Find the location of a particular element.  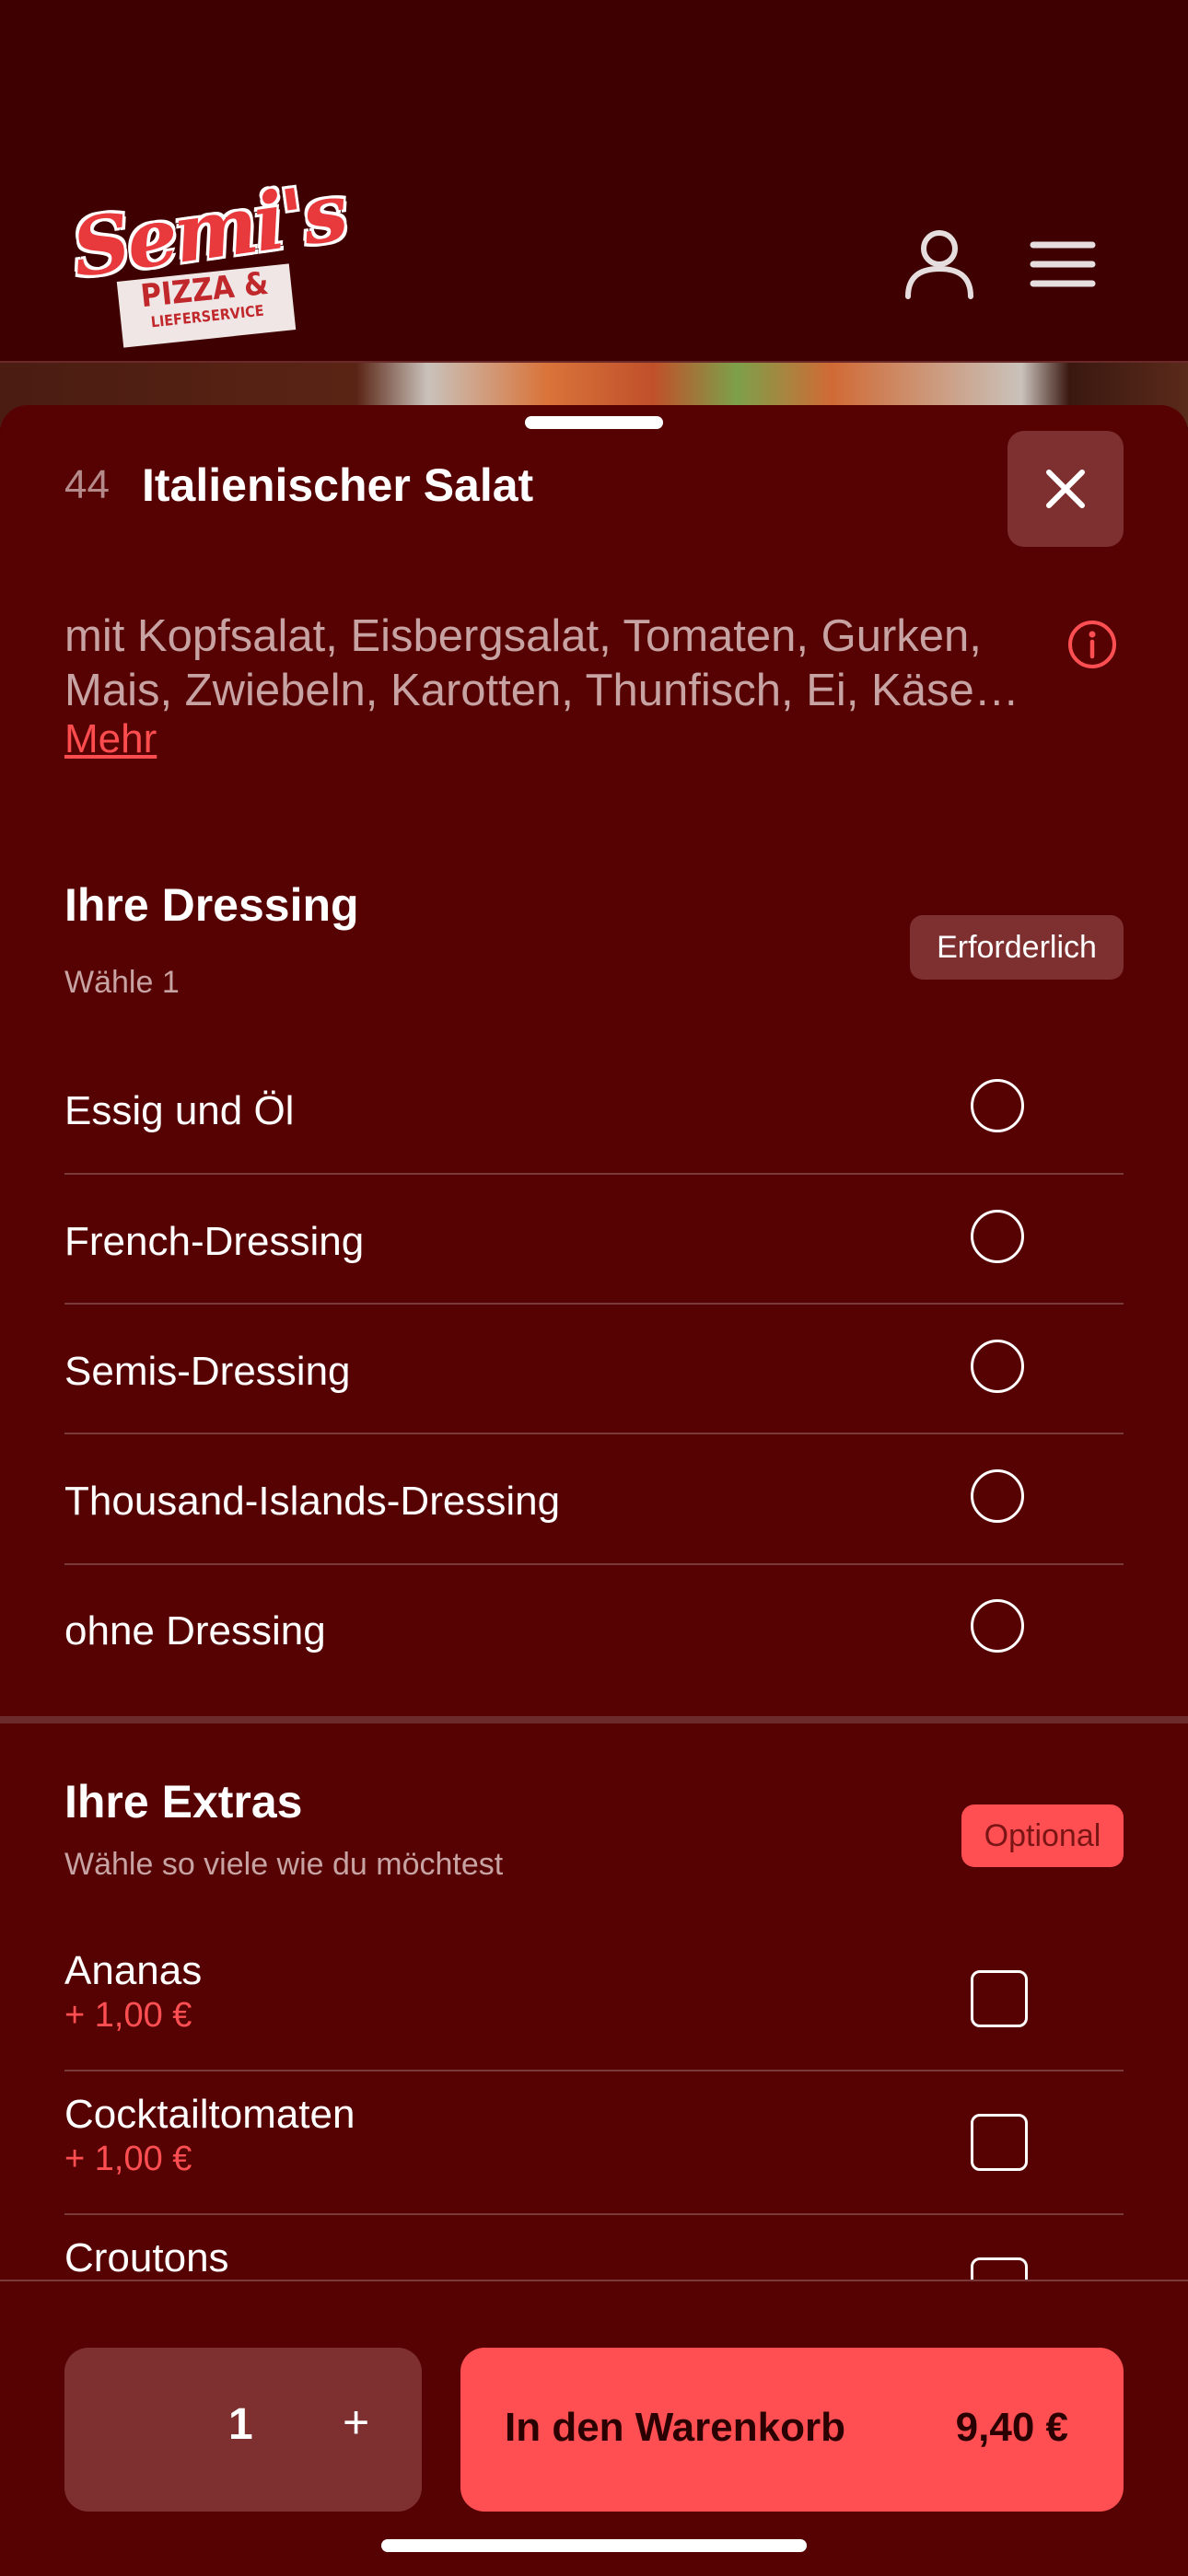

section-divider is located at coordinates (594, 1719).